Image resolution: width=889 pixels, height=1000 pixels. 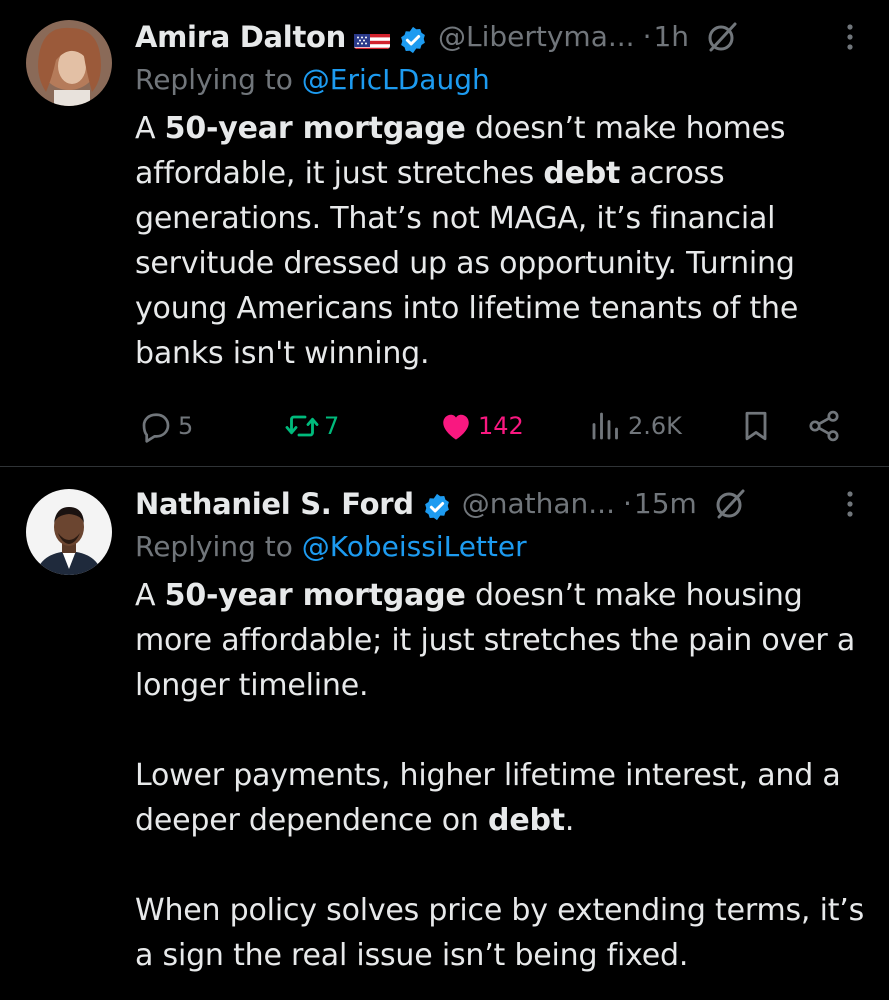 I want to click on reply-button: 5, so click(x=165, y=426).